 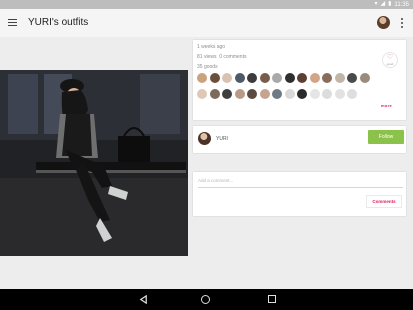 I want to click on heart-icon: ♡, so click(x=390, y=57).